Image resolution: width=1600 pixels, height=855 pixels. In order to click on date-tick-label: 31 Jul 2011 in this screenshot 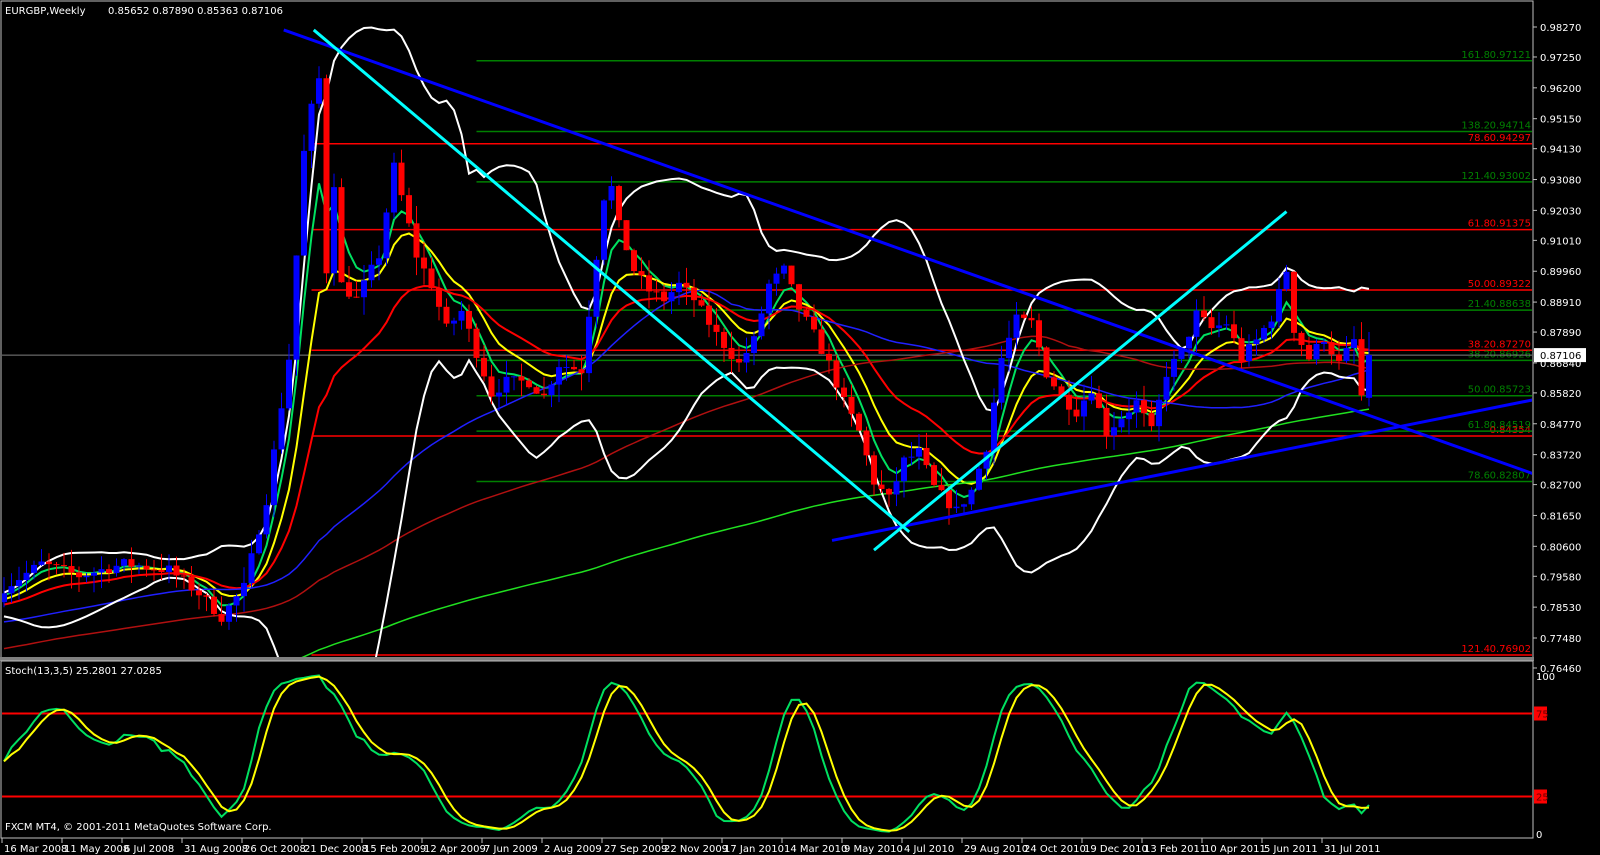, I will do `click(1352, 849)`.